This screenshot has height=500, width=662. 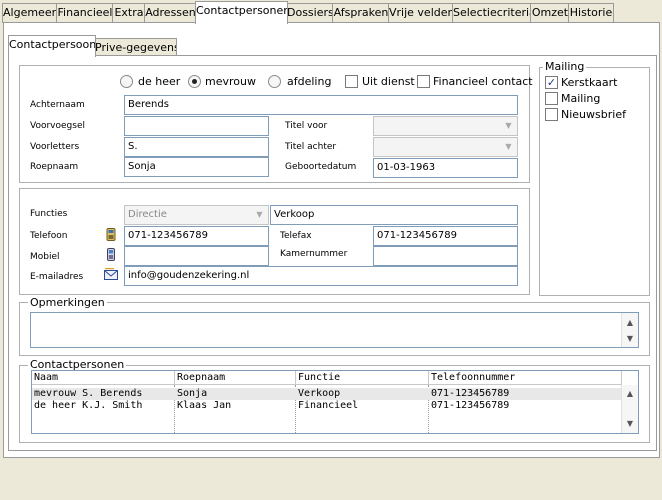 What do you see at coordinates (159, 81) in the screenshot?
I see `radio-de-heer-label: de heer` at bounding box center [159, 81].